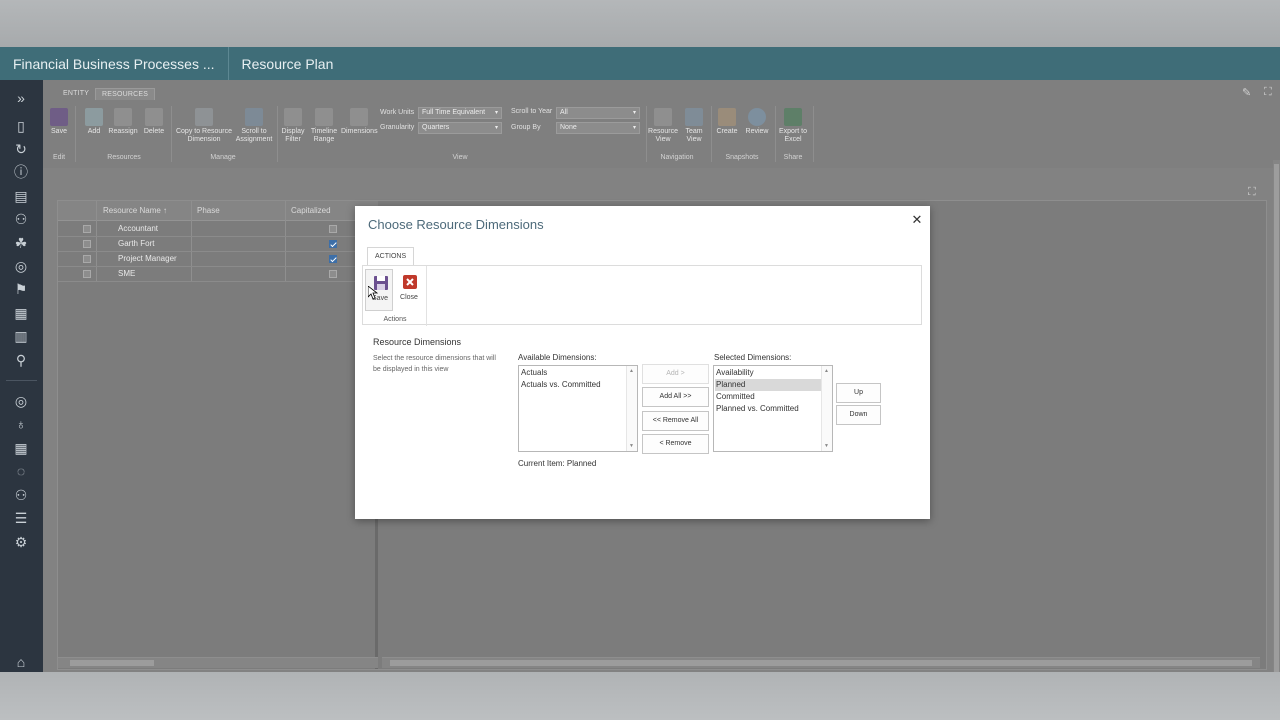 This screenshot has width=1280, height=720. Describe the element at coordinates (21, 336) in the screenshot. I see `report-icon: ▥` at that location.